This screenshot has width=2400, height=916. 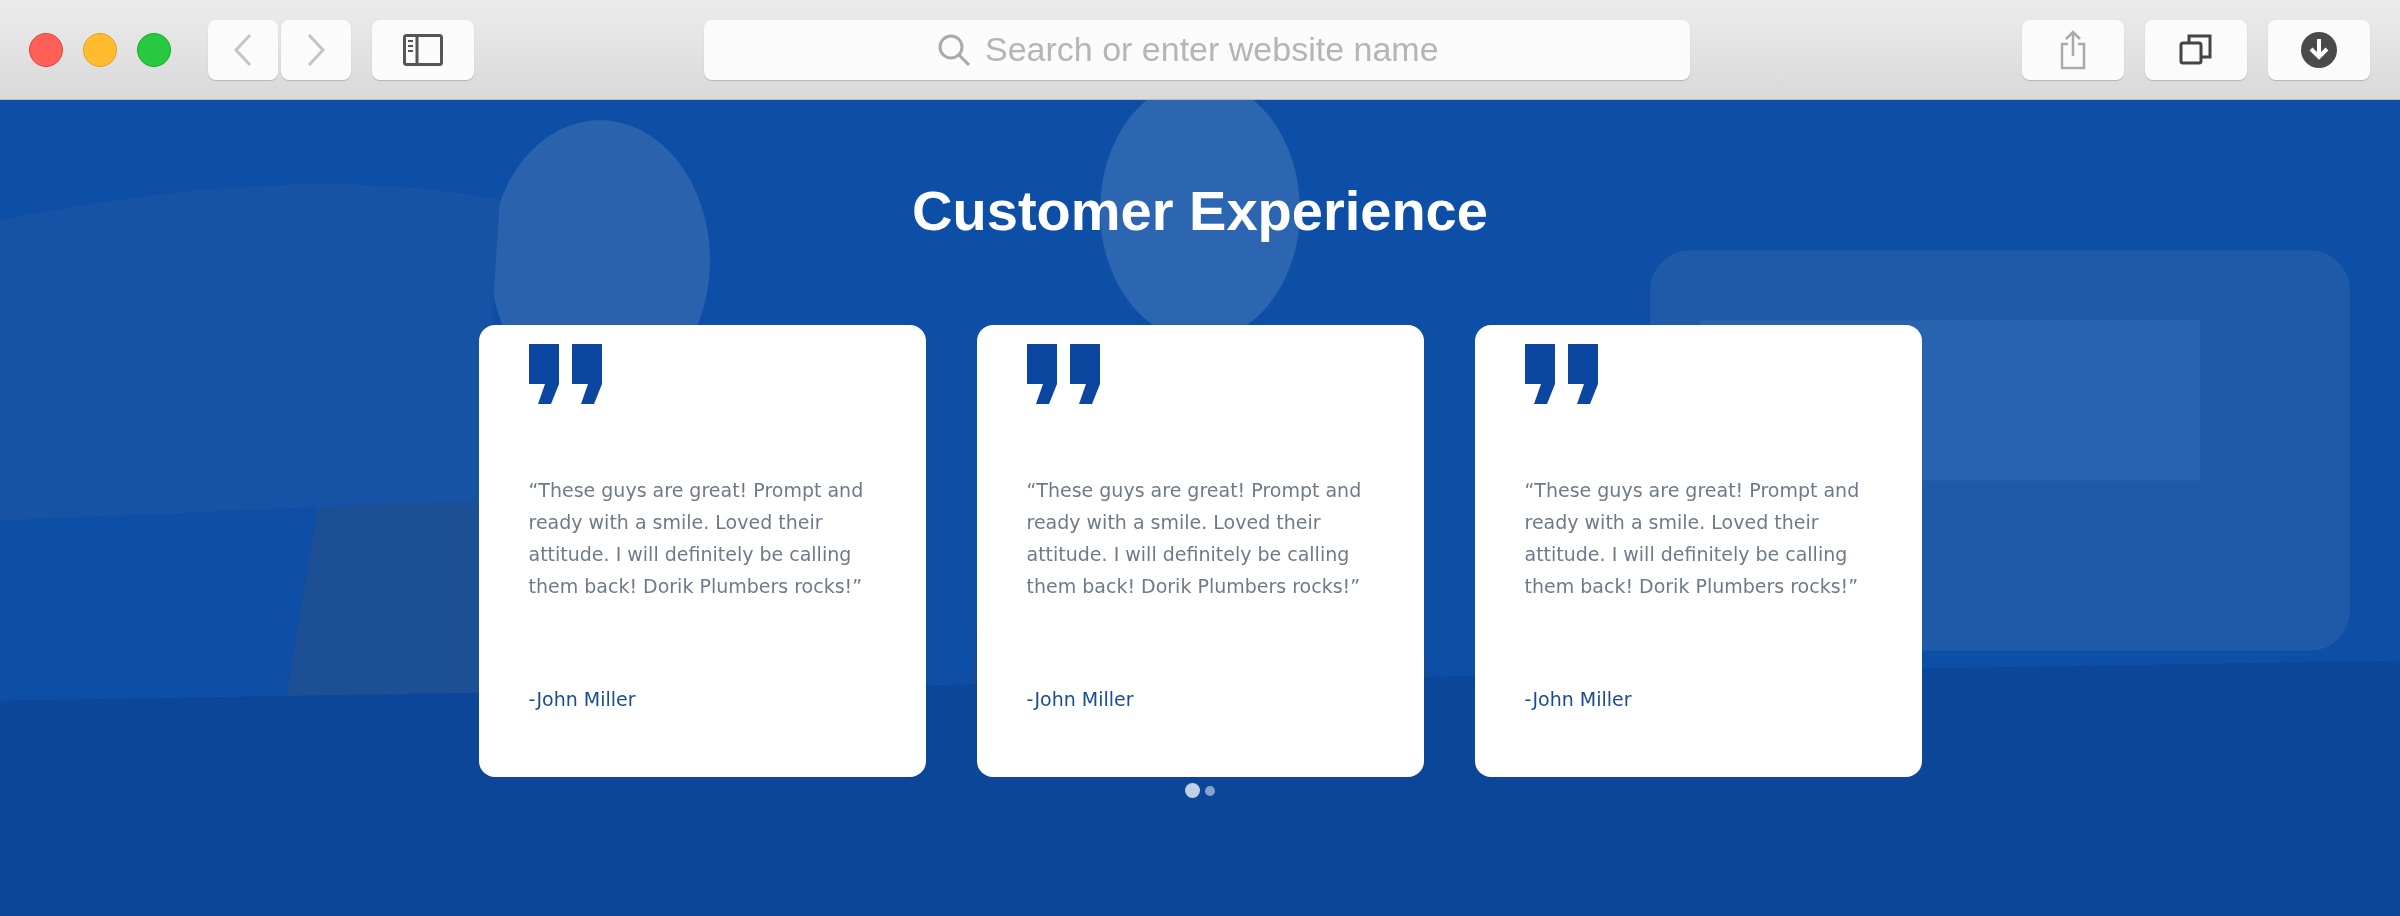 I want to click on tabs-icon, so click(x=2196, y=49).